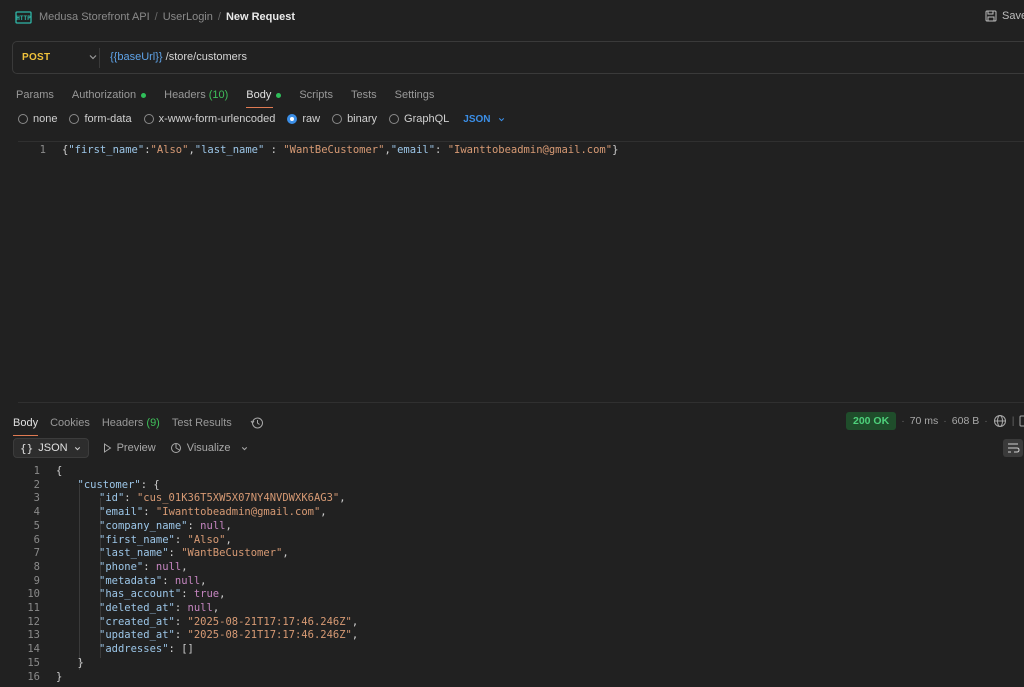 This screenshot has height=687, width=1024. Describe the element at coordinates (181, 649) in the screenshot. I see `code-token: : []` at that location.